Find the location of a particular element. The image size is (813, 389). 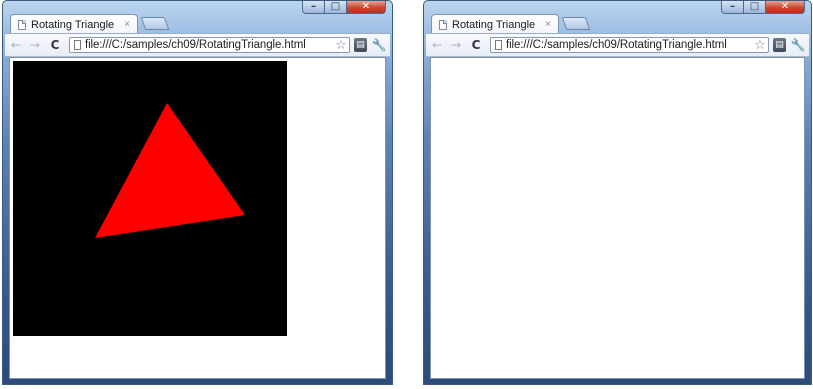

canvas-drawing is located at coordinates (170, 170).